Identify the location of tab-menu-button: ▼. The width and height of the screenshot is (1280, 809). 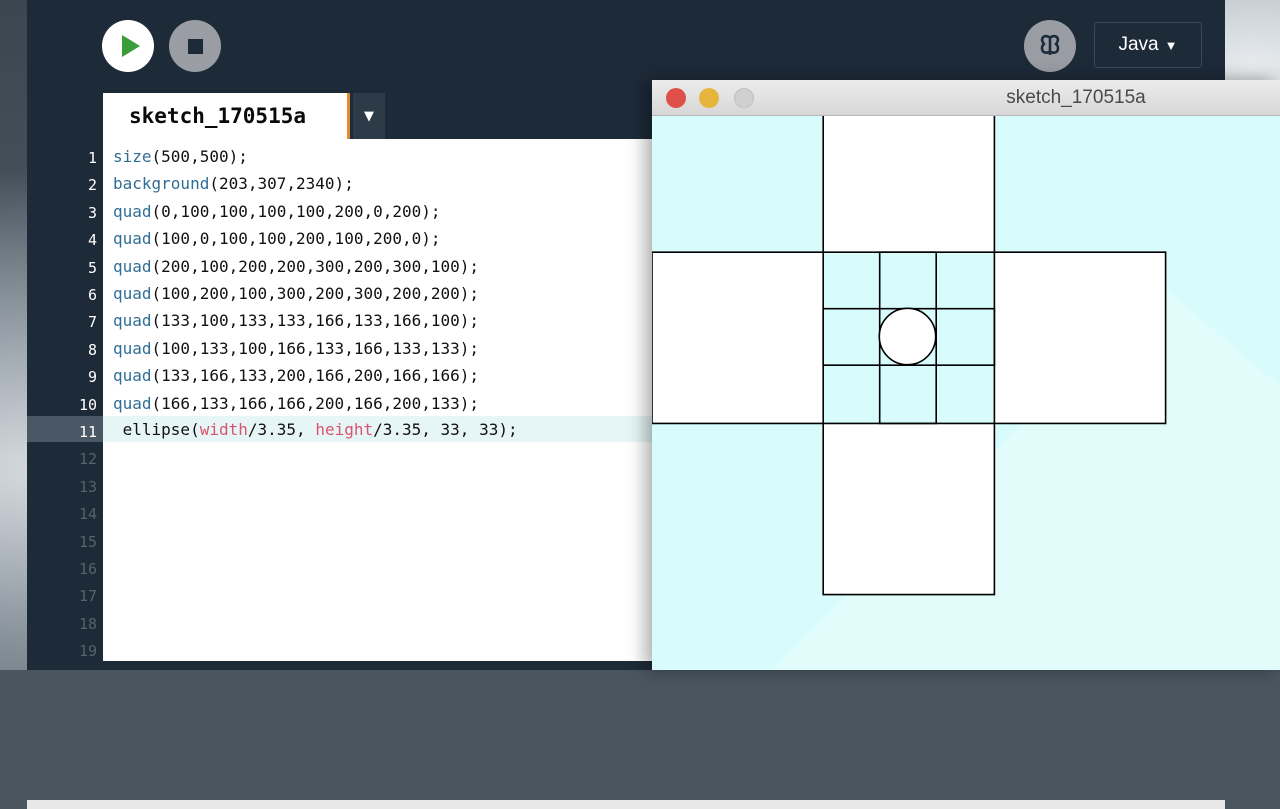
(369, 116).